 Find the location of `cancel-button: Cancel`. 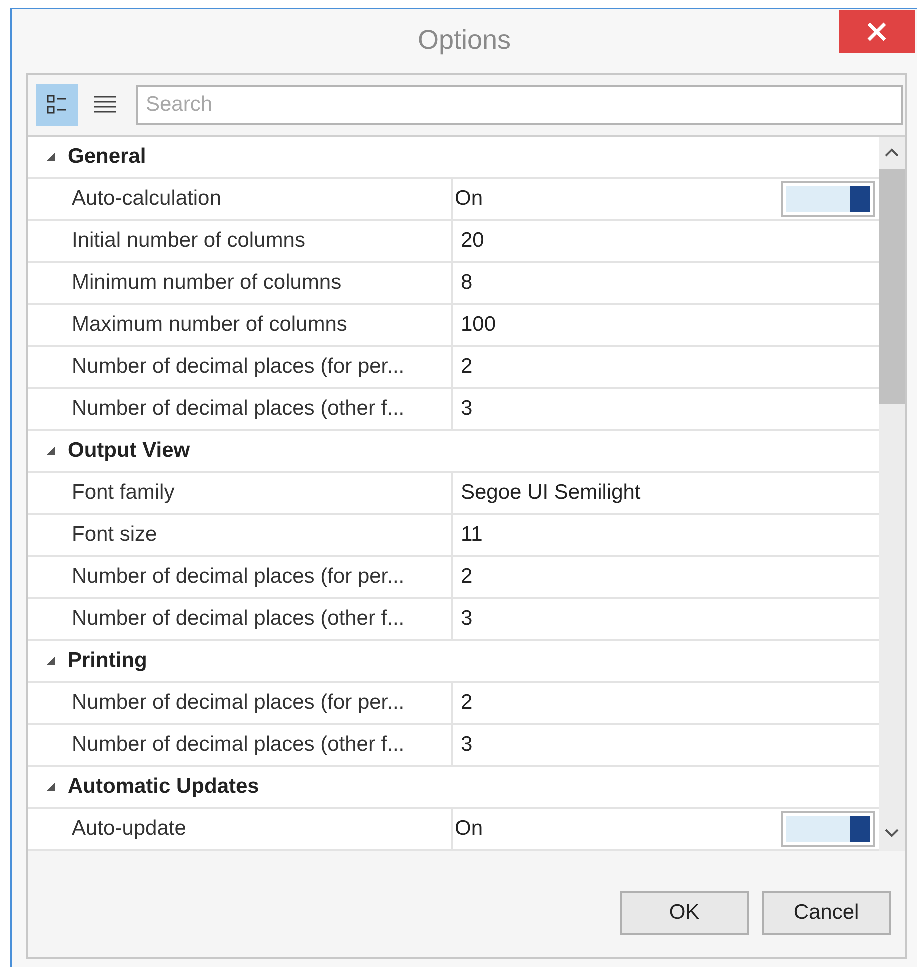

cancel-button: Cancel is located at coordinates (826, 913).